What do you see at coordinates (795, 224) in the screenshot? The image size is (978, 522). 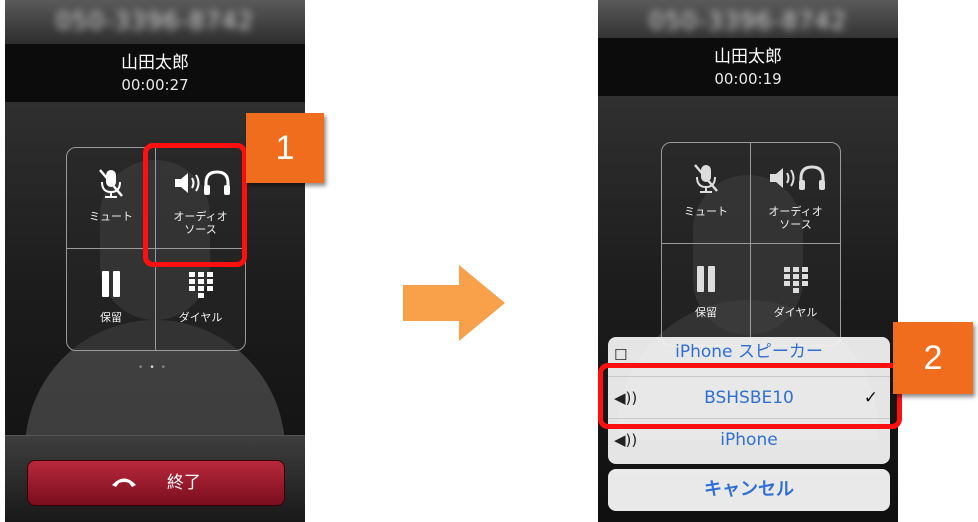 I see `audio-source-label-line2: ソース` at bounding box center [795, 224].